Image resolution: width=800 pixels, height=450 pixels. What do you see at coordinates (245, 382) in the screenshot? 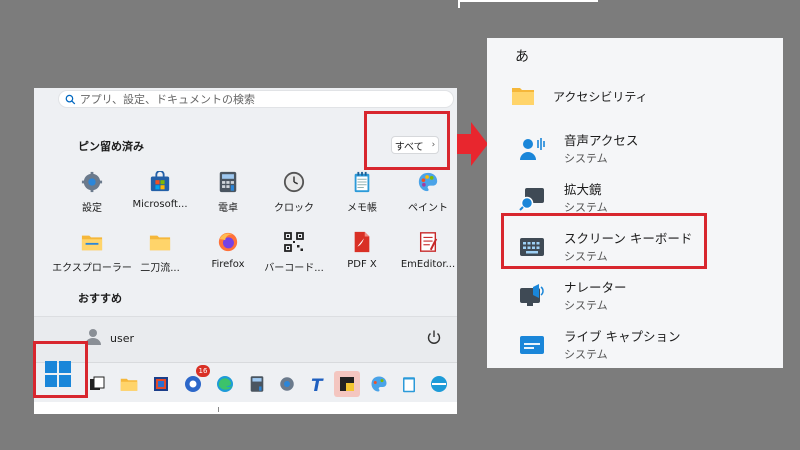
I see `taskbar: 16 T` at bounding box center [245, 382].